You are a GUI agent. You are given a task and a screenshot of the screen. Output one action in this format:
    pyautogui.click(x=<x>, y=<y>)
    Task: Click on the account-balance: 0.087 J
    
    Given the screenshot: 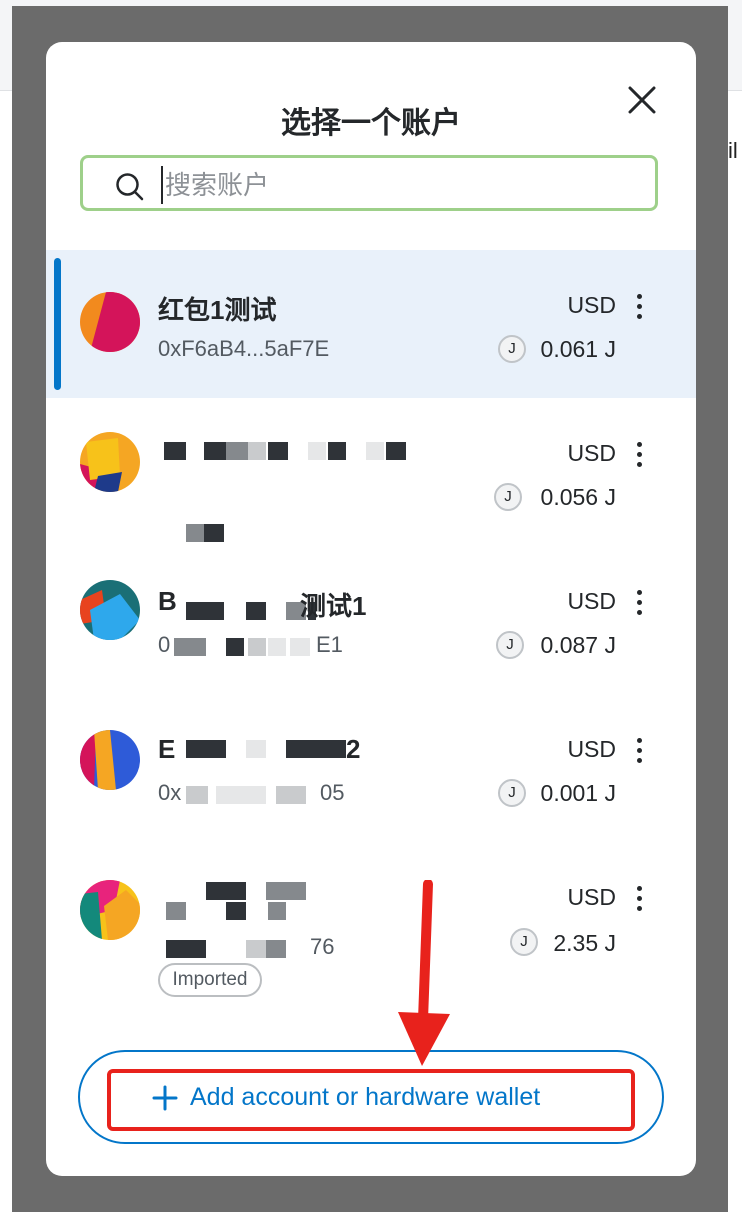 What is the action you would take?
    pyautogui.click(x=578, y=645)
    